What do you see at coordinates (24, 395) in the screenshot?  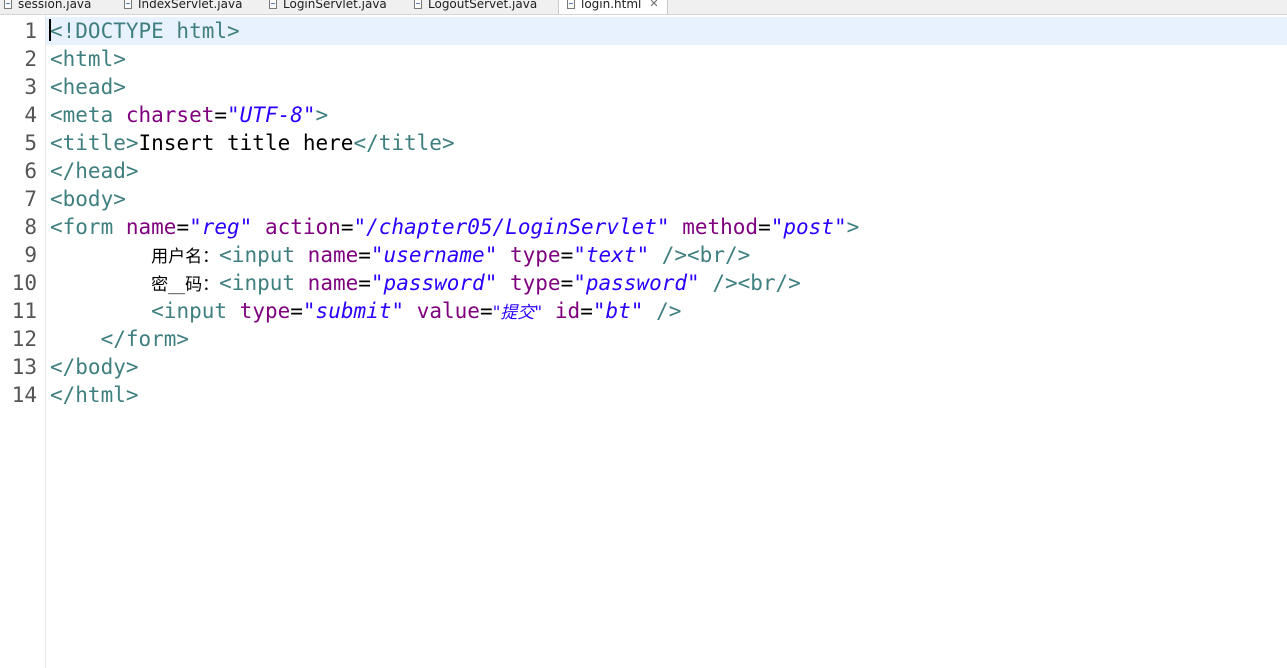 I see `line-number: 14` at bounding box center [24, 395].